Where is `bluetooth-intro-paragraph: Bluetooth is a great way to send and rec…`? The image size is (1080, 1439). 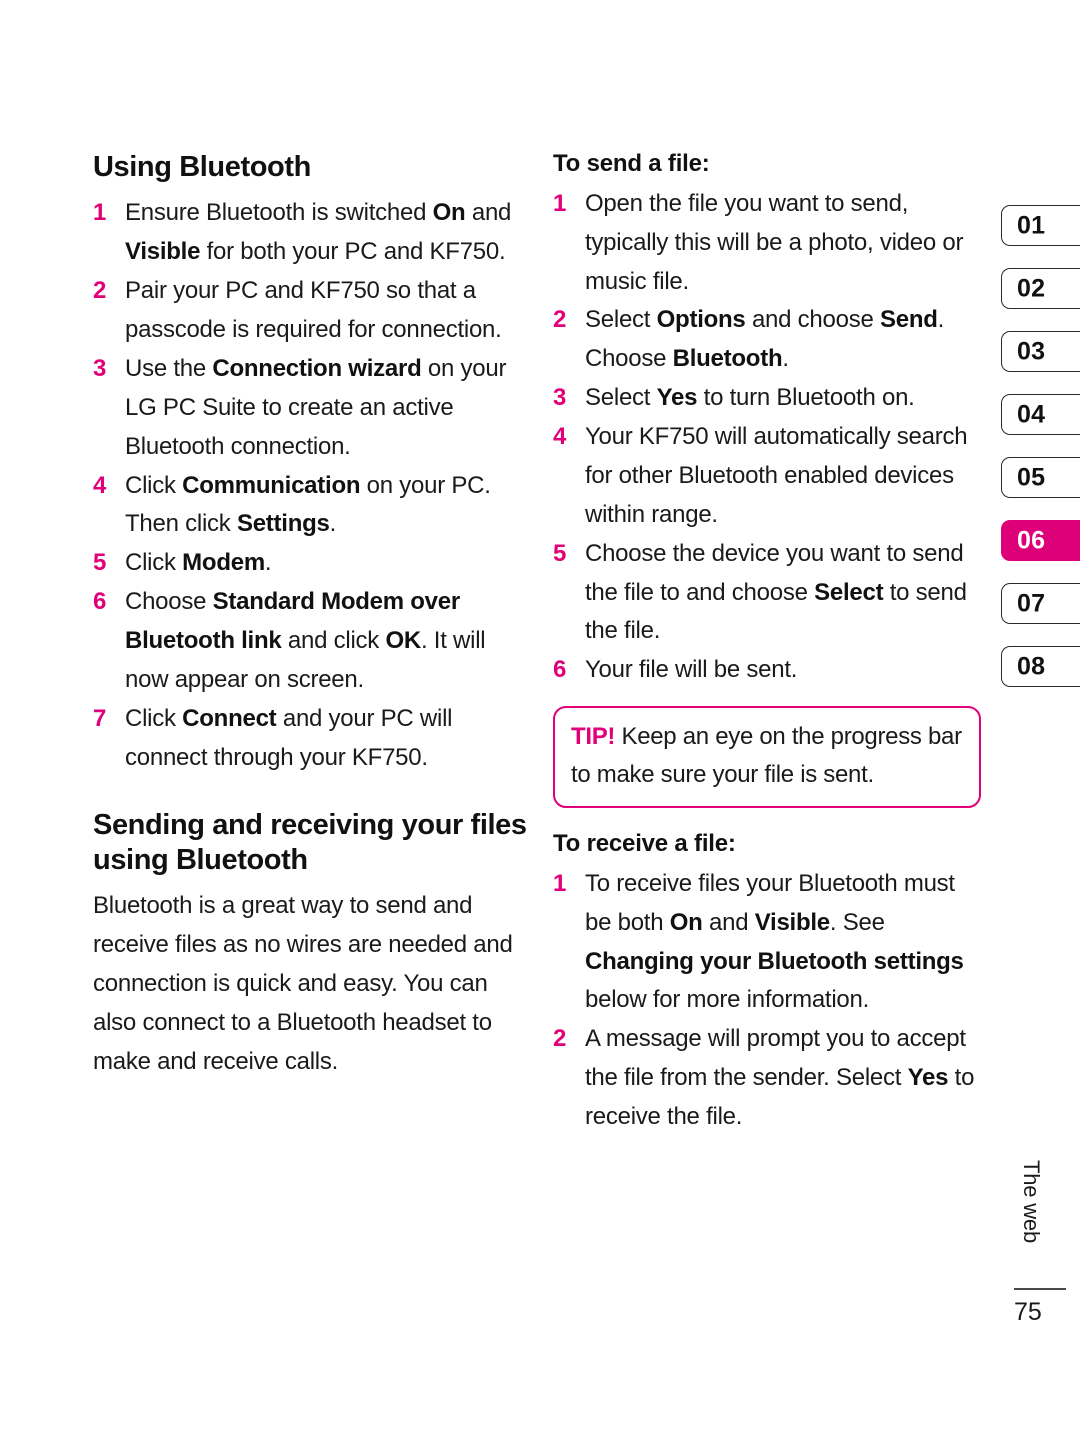 bluetooth-intro-paragraph: Bluetooth is a great way to send and rec… is located at coordinates (303, 983).